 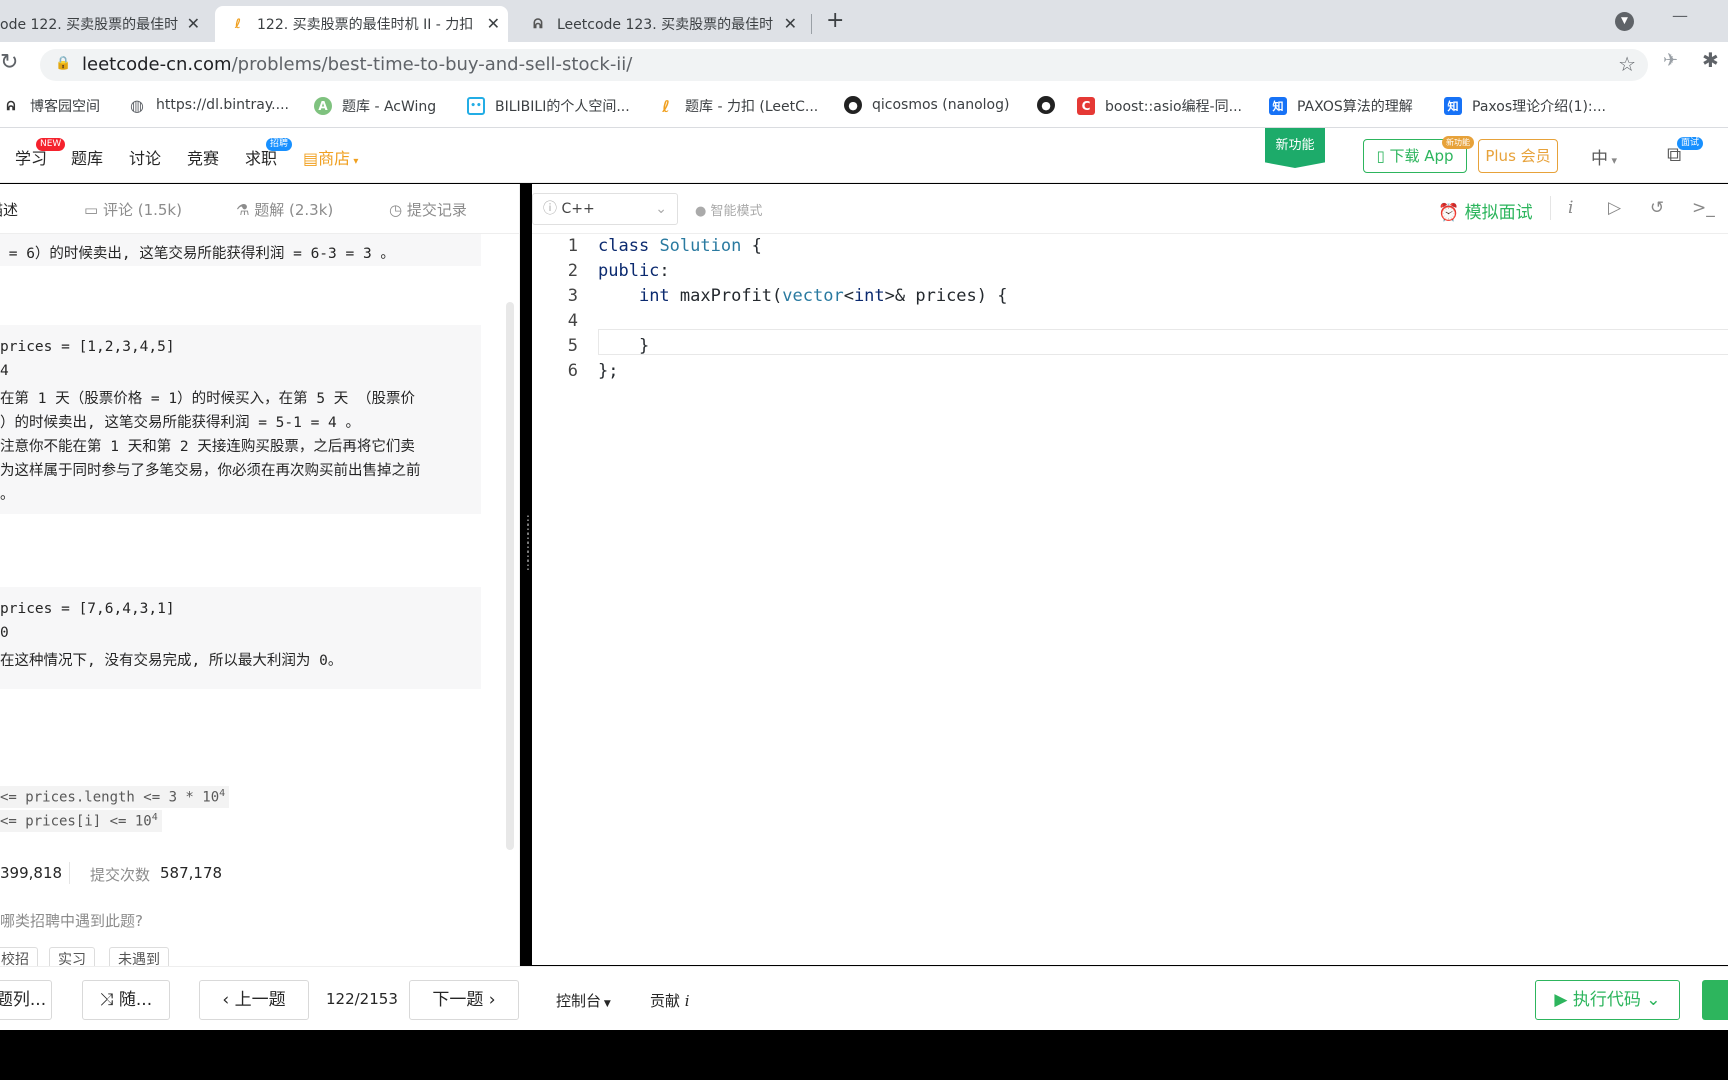 I want to click on tab-comments: ▭ 评论 (1.5k), so click(x=133, y=209).